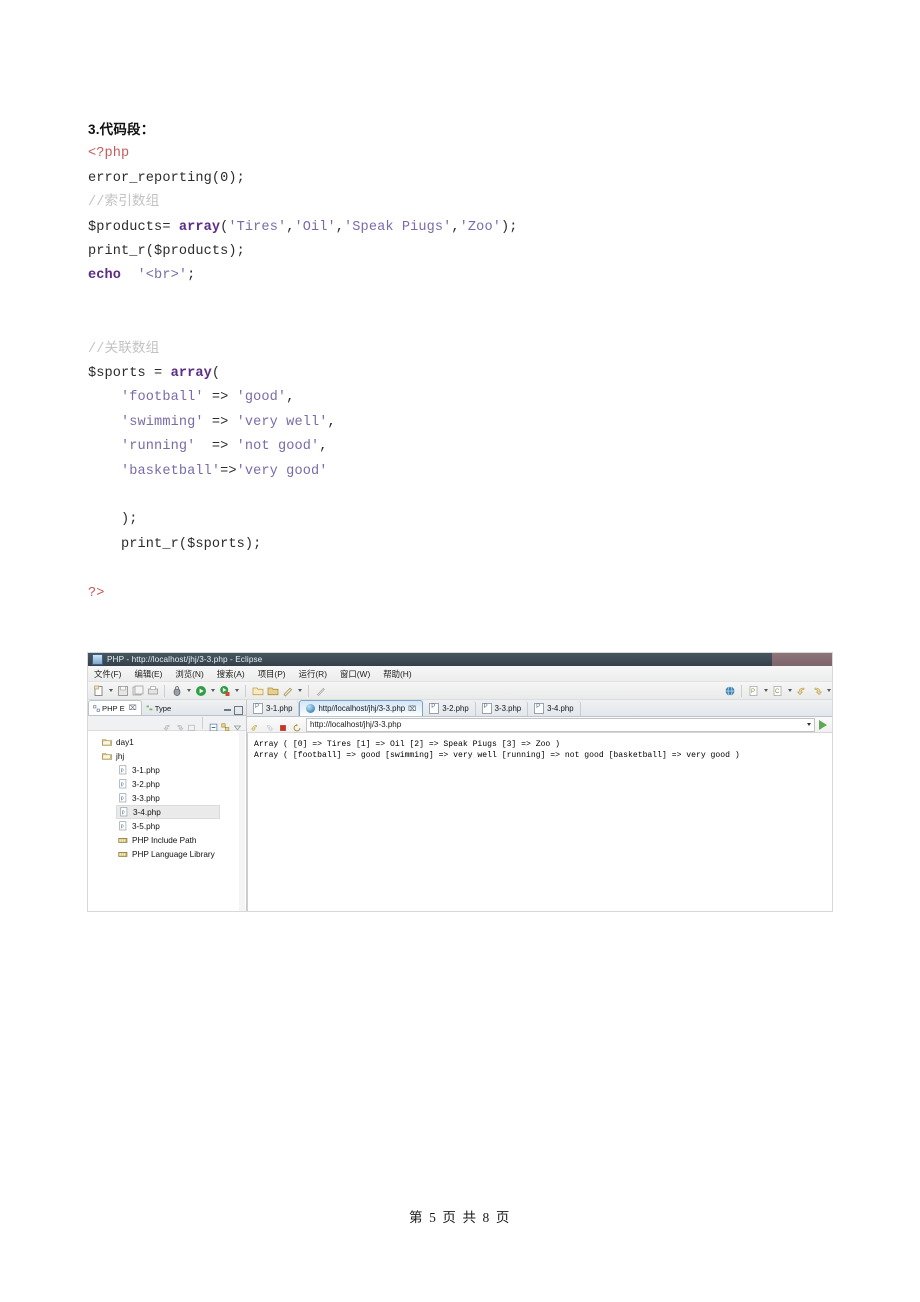 The image size is (920, 1302). What do you see at coordinates (213, 725) in the screenshot?
I see `collapse-all-icon` at bounding box center [213, 725].